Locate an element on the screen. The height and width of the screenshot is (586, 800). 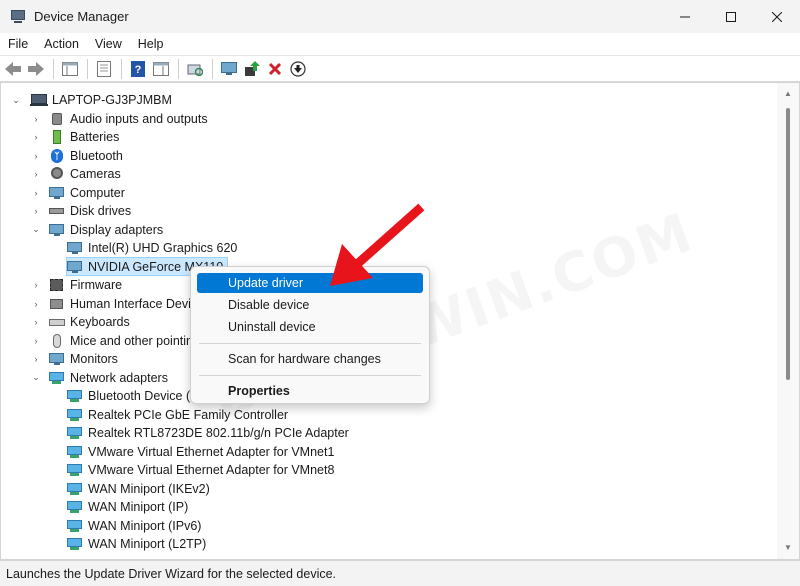
menu-update-driver: Update driver is located at coordinates (310, 283).